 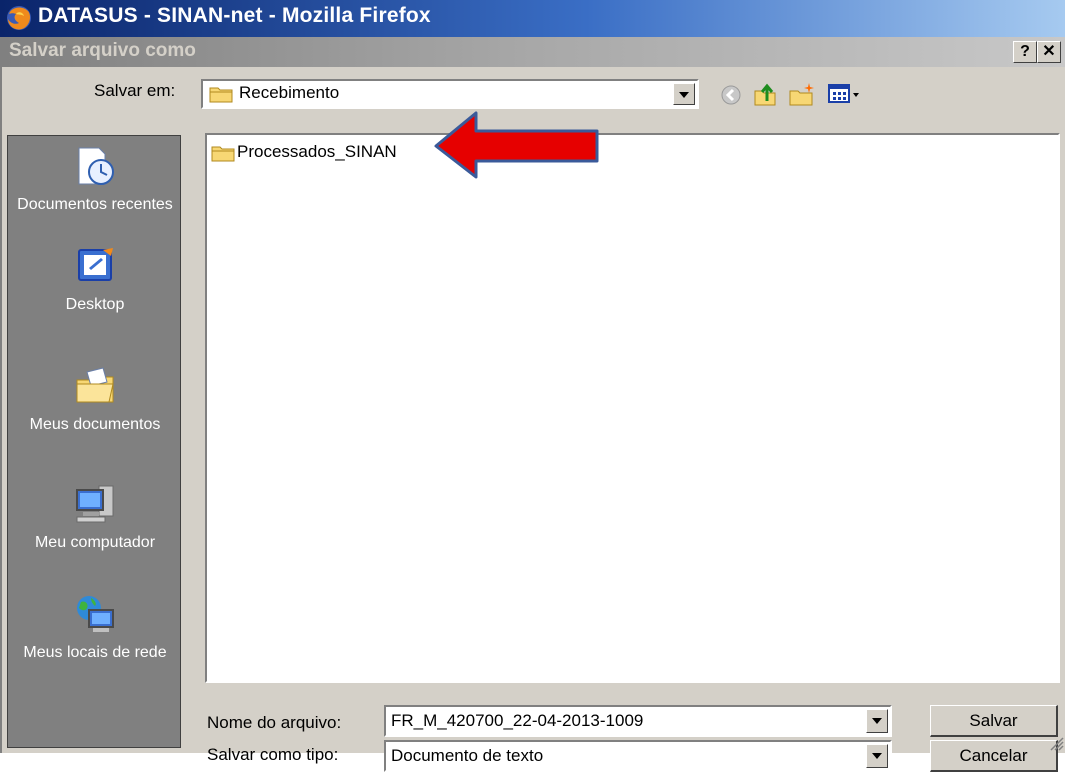 I want to click on dialog-title: Salvar arquivo como, so click(x=102, y=50).